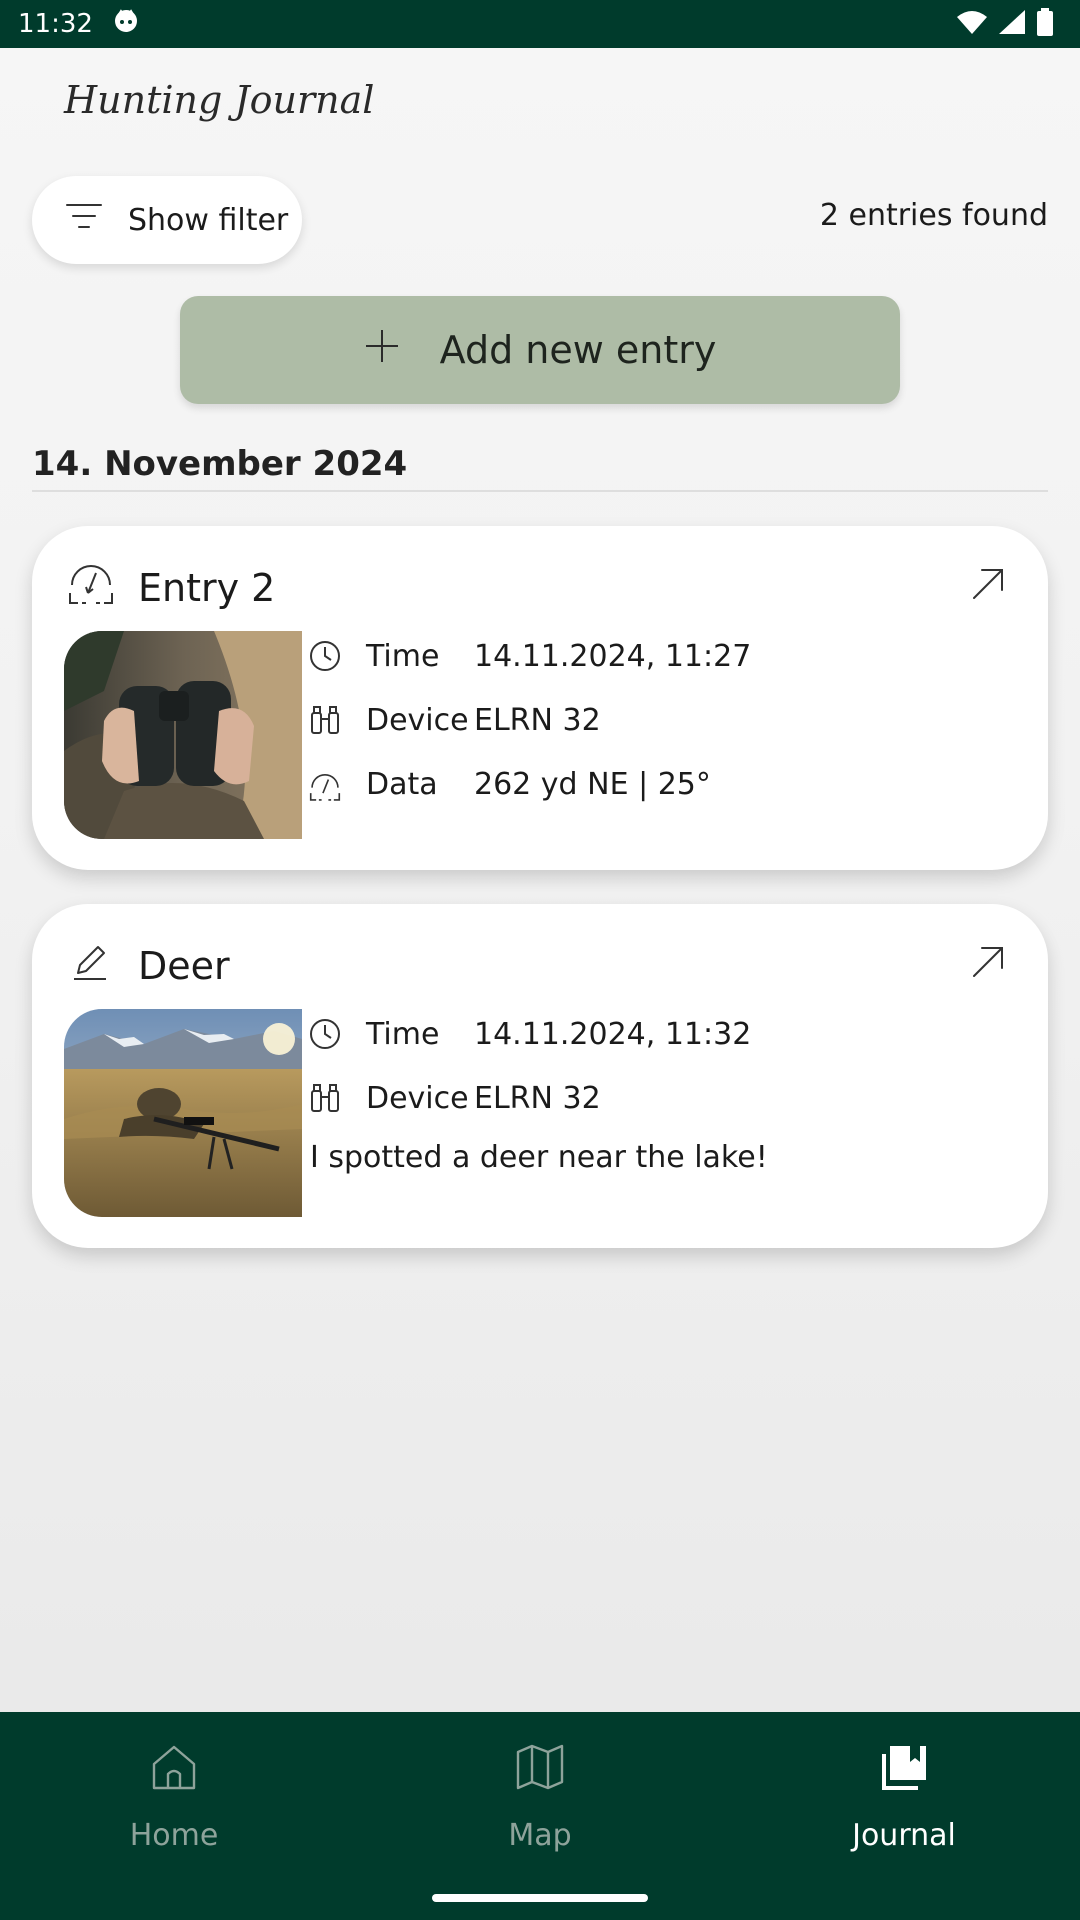  I want to click on map-icon, so click(540, 1771).